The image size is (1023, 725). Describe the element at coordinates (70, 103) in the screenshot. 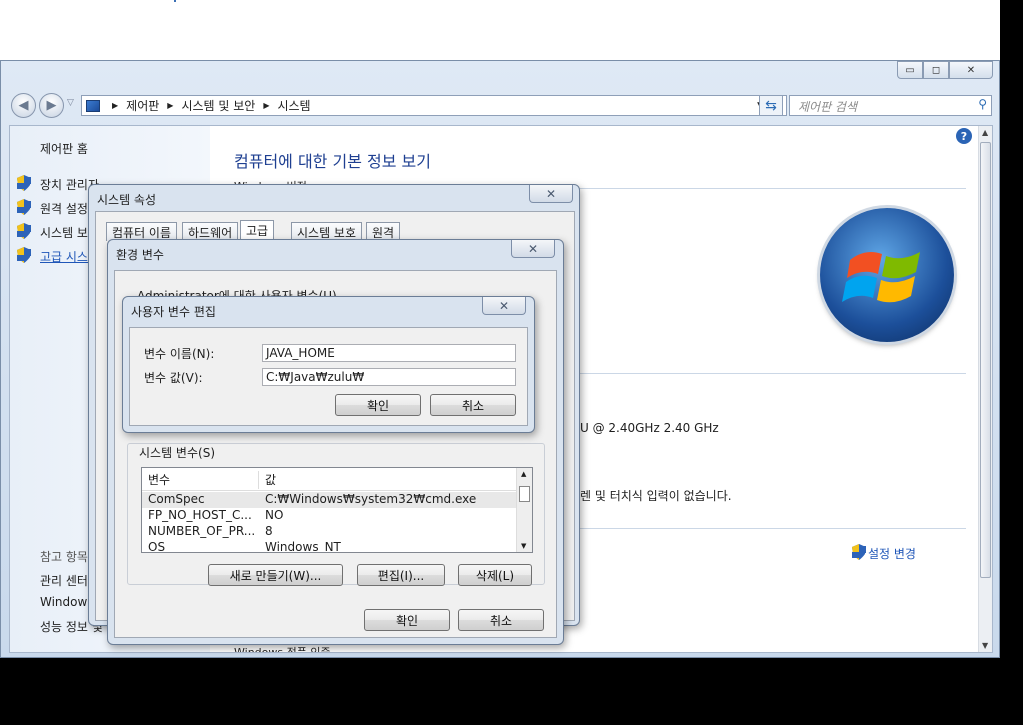

I see `recent-pages-dropdown-icon: ▽` at that location.